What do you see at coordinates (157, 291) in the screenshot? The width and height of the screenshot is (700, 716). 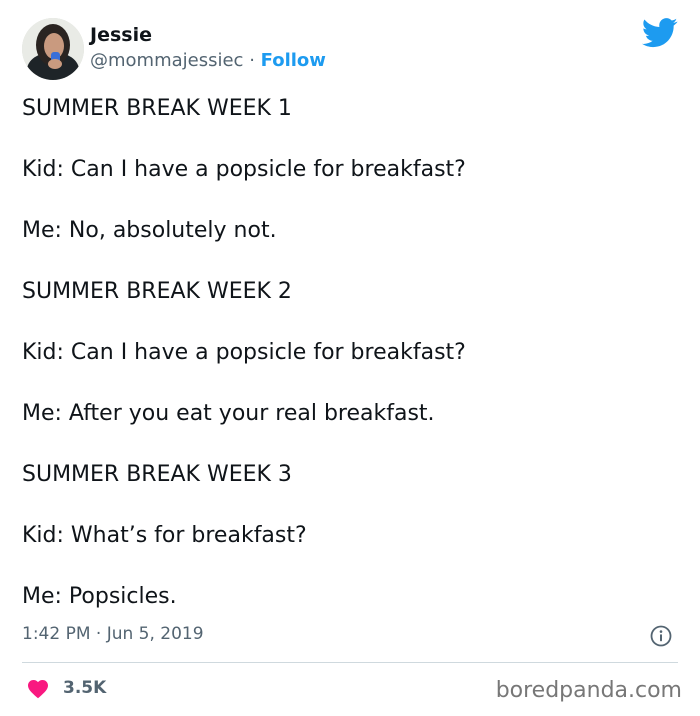 I see `tweet-line: SUMMER BREAK WEEK 2` at bounding box center [157, 291].